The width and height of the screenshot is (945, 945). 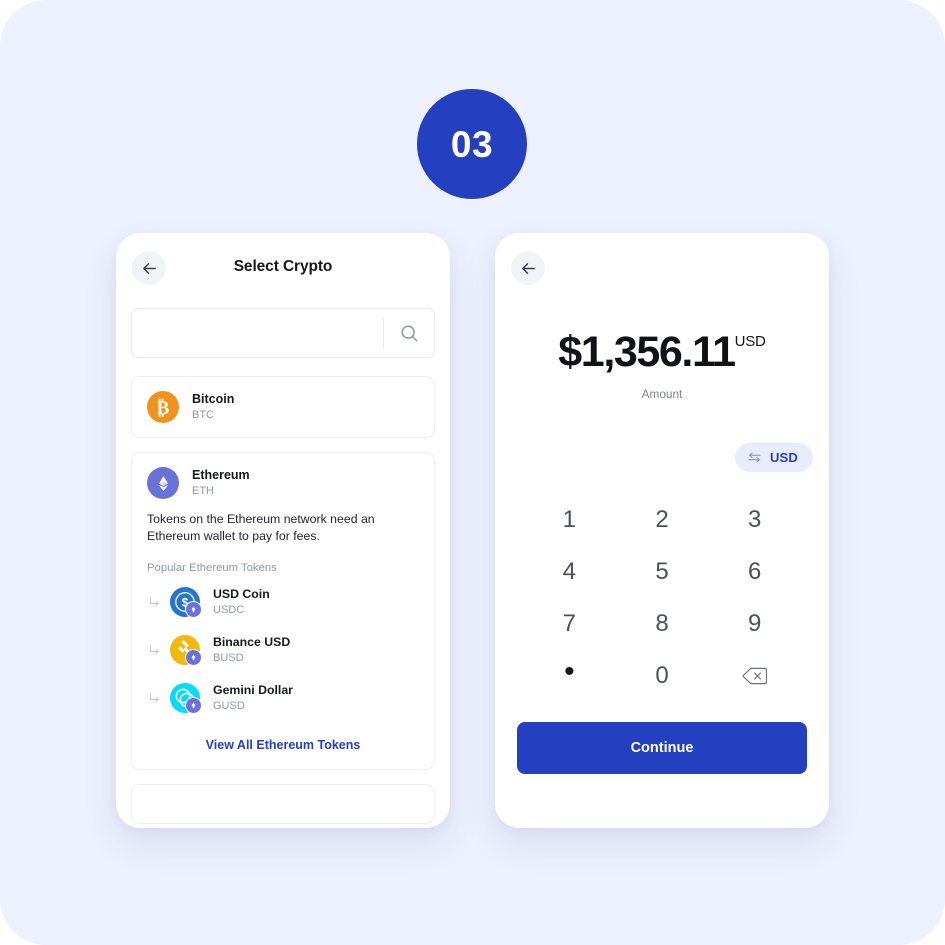 I want to click on crypto-card-bitcoin: ₿ Bitcoin BTC, so click(x=283, y=407).